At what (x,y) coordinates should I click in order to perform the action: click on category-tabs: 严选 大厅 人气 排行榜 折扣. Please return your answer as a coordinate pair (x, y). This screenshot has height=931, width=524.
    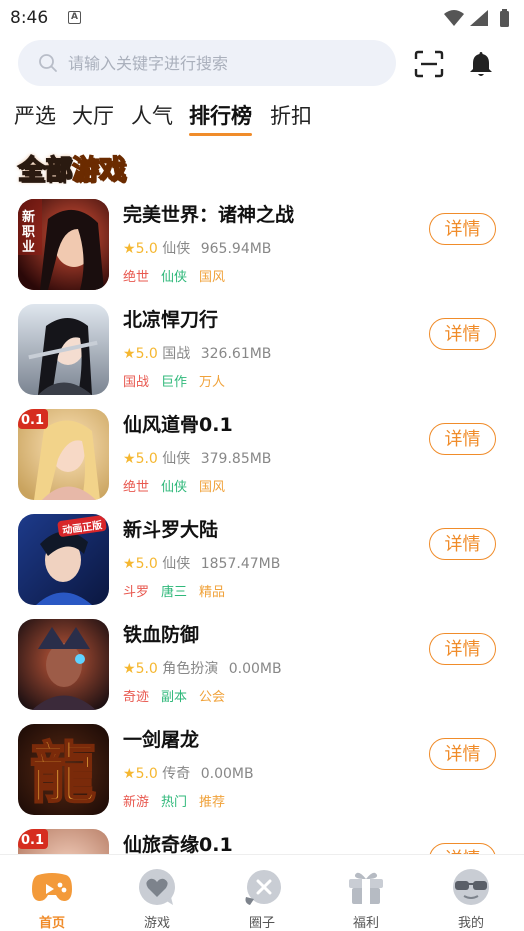
    Looking at the image, I should click on (262, 118).